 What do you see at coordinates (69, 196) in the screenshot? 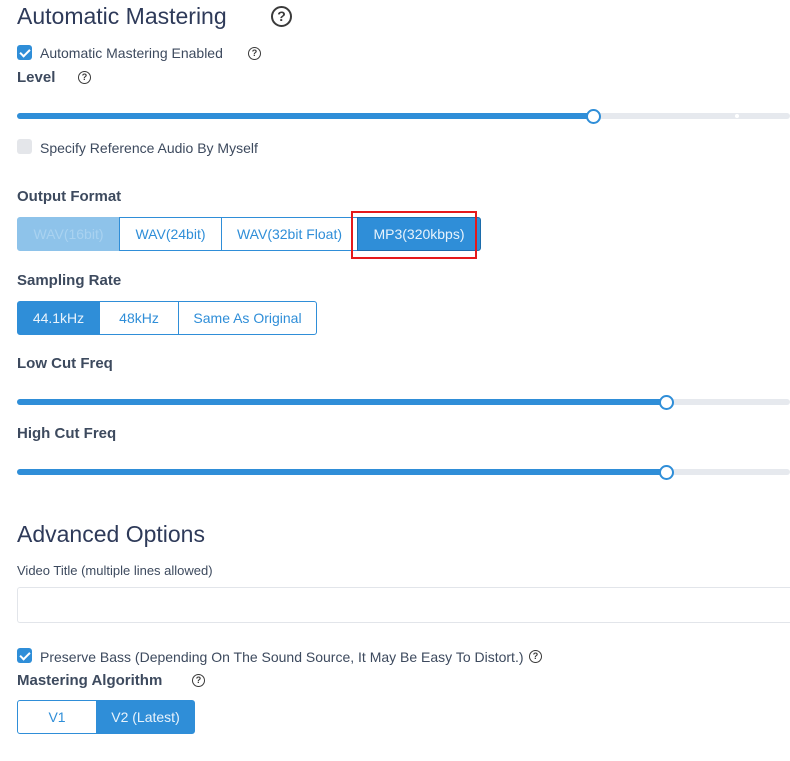
I see `output-format-label: Output Format` at bounding box center [69, 196].